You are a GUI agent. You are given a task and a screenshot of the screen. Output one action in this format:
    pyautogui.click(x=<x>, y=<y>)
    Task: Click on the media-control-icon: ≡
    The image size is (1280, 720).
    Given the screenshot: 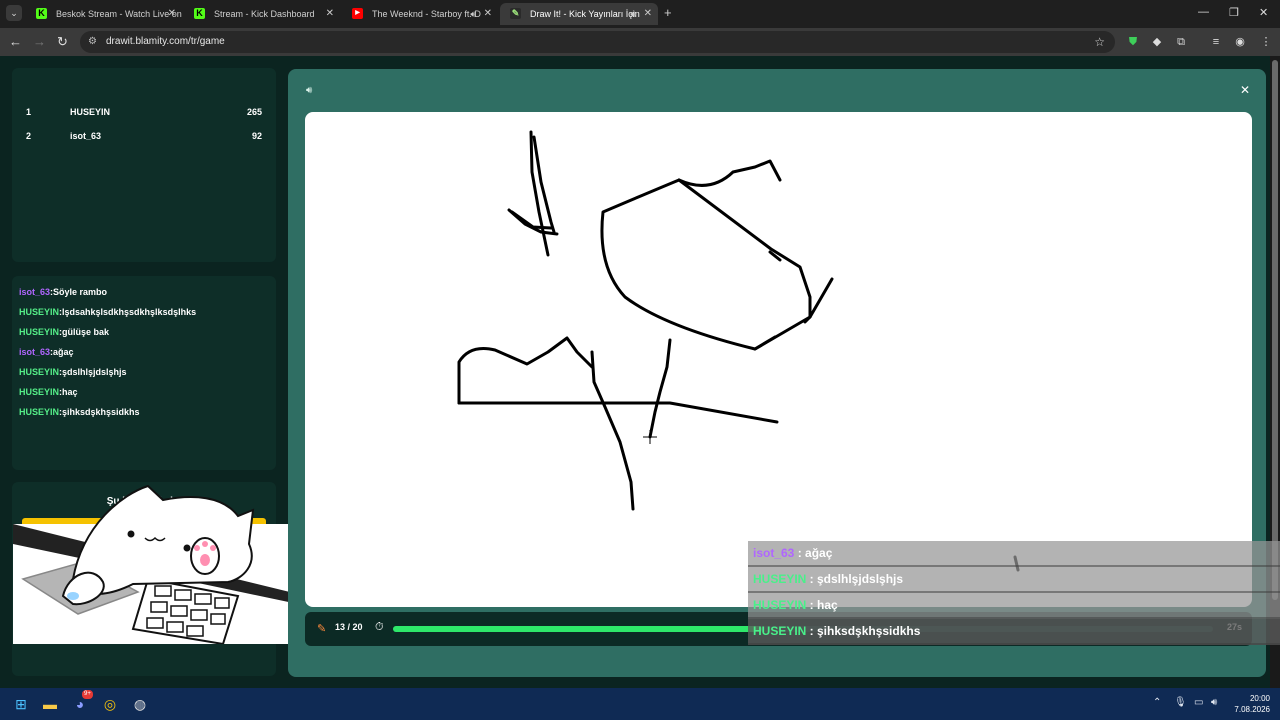 What is the action you would take?
    pyautogui.click(x=1216, y=42)
    